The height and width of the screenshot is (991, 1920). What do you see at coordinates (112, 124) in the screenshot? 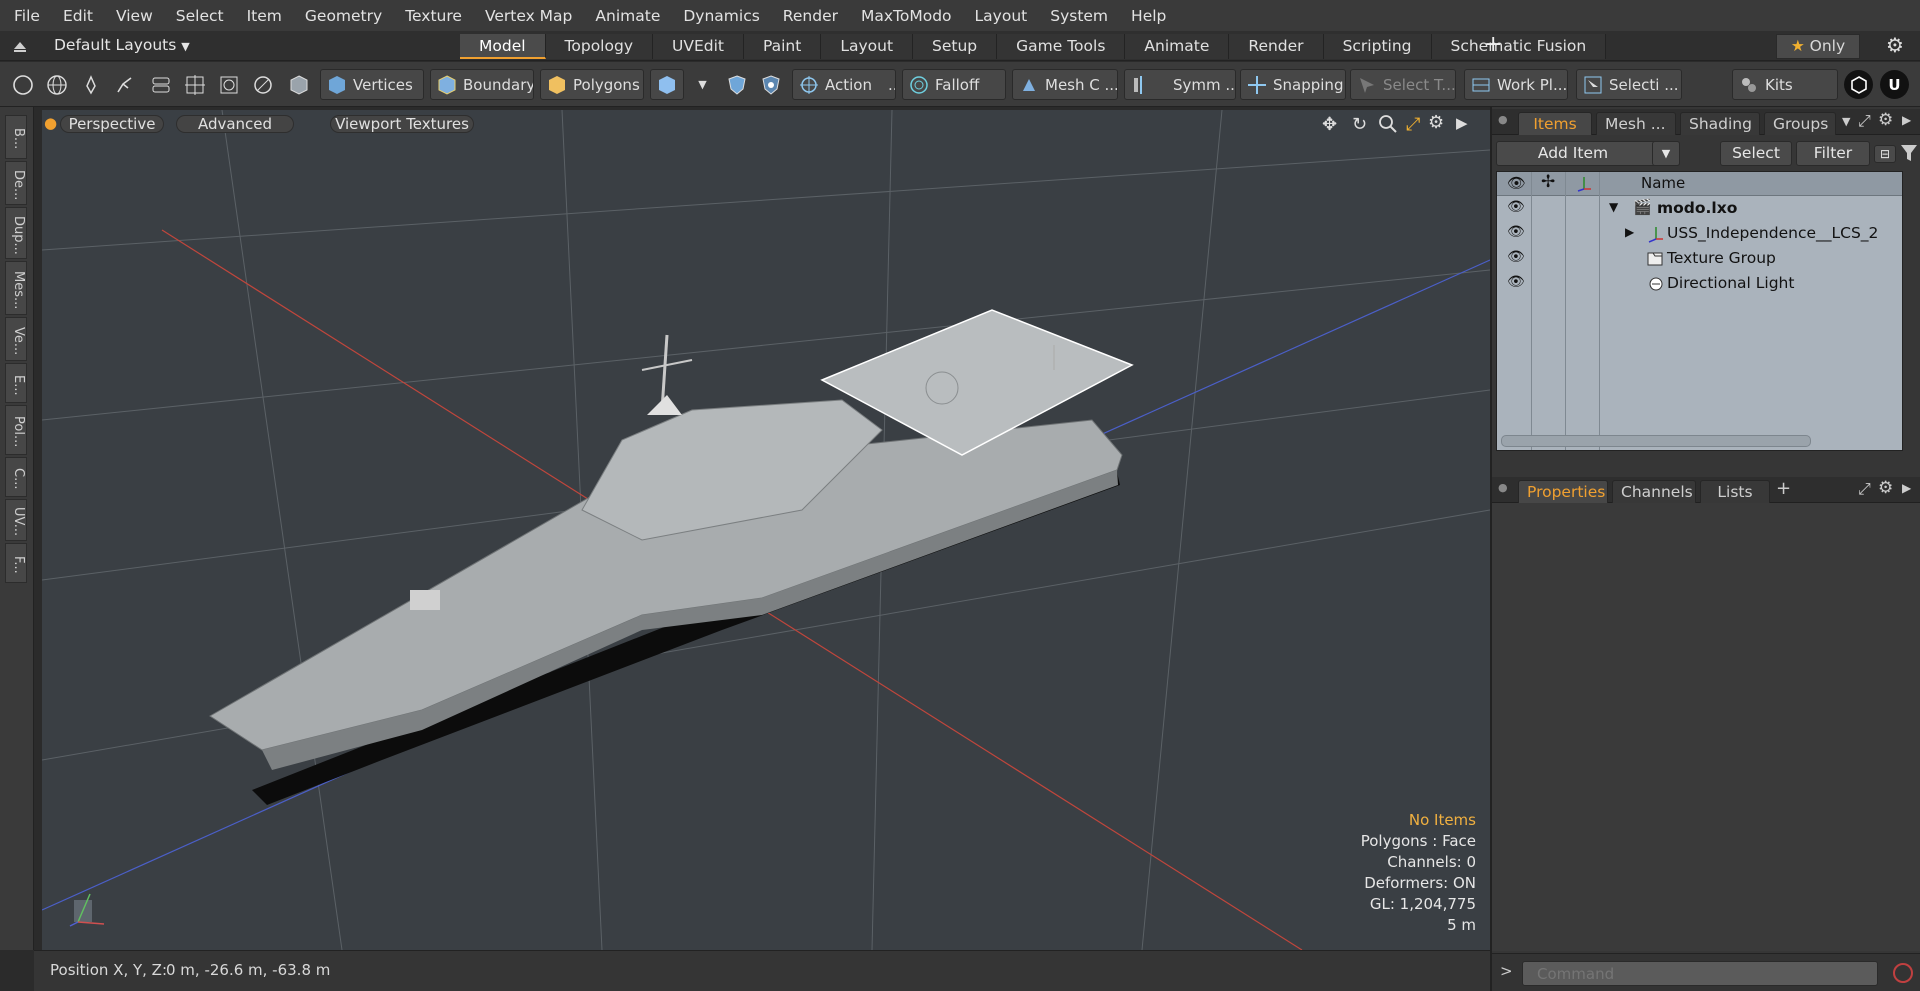
I see `perspective-button: Perspective` at bounding box center [112, 124].